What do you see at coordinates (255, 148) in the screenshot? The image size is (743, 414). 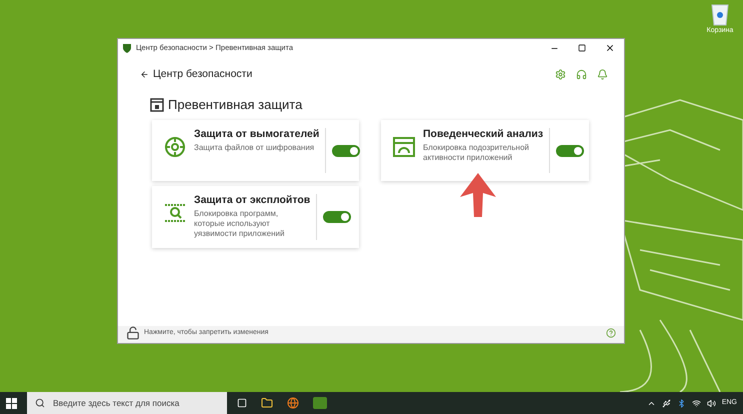 I see `card-description: Защита файлов от шифрования` at bounding box center [255, 148].